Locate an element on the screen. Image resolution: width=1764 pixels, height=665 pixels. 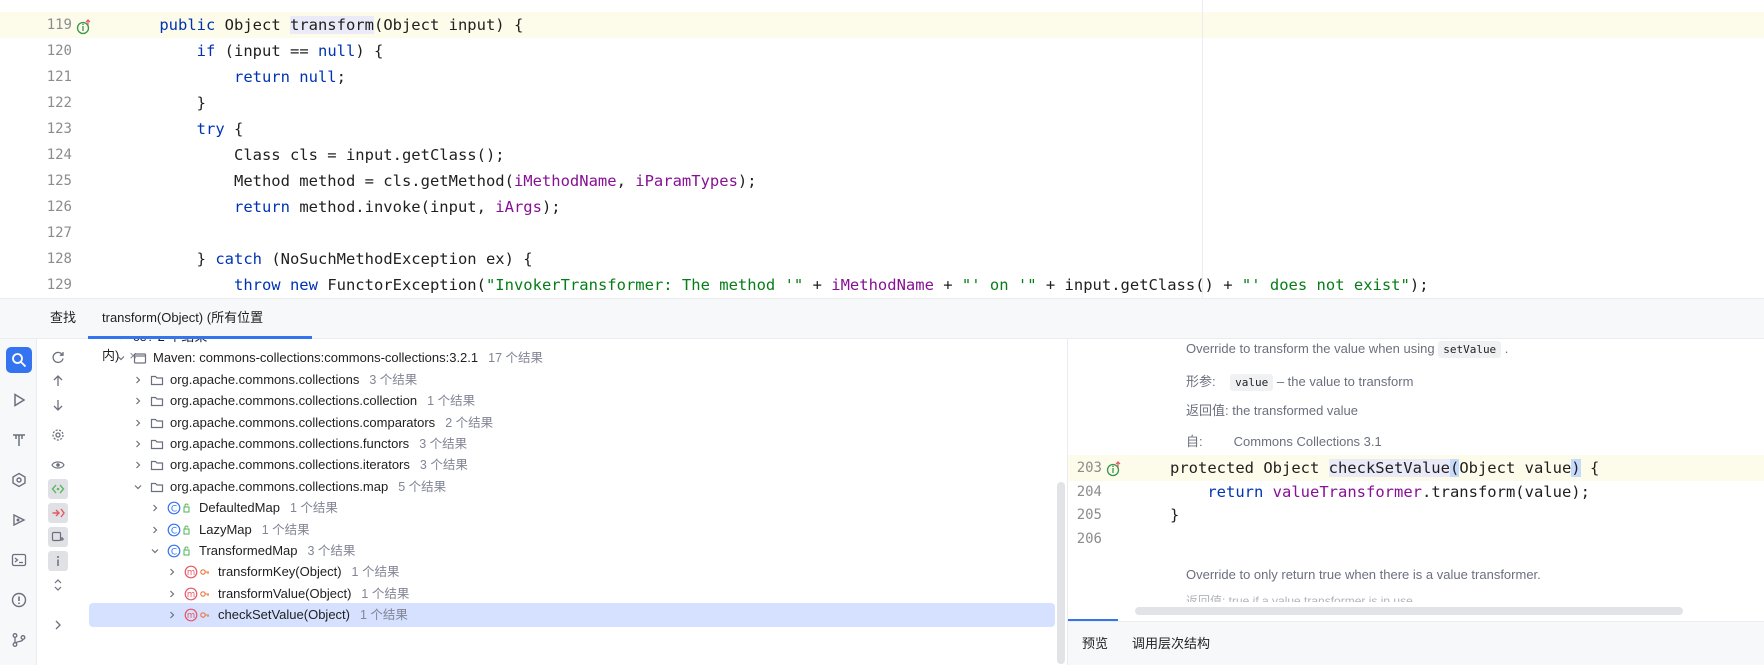
vertical-scrollbar is located at coordinates (1061, 573).